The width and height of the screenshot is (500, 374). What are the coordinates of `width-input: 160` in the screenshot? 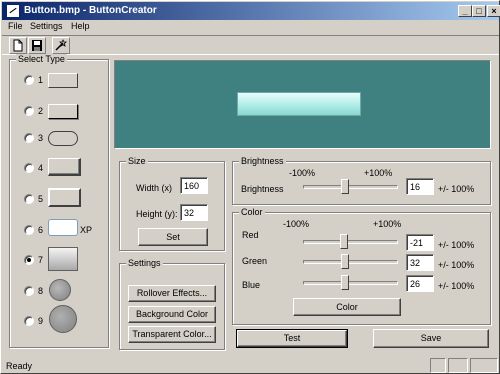 It's located at (194, 185).